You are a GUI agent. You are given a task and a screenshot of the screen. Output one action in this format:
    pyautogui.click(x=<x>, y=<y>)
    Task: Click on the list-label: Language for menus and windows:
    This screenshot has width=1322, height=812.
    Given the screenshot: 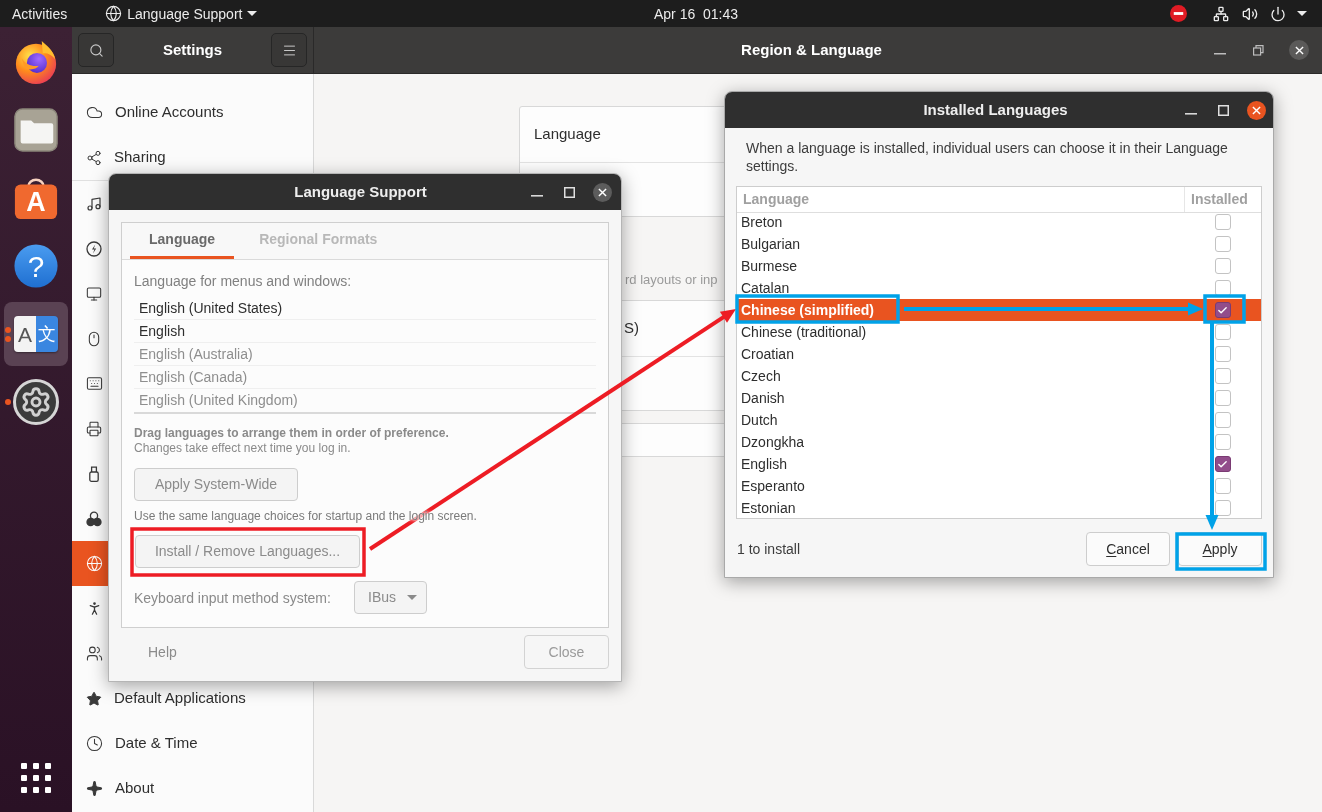 What is the action you would take?
    pyautogui.click(x=243, y=281)
    